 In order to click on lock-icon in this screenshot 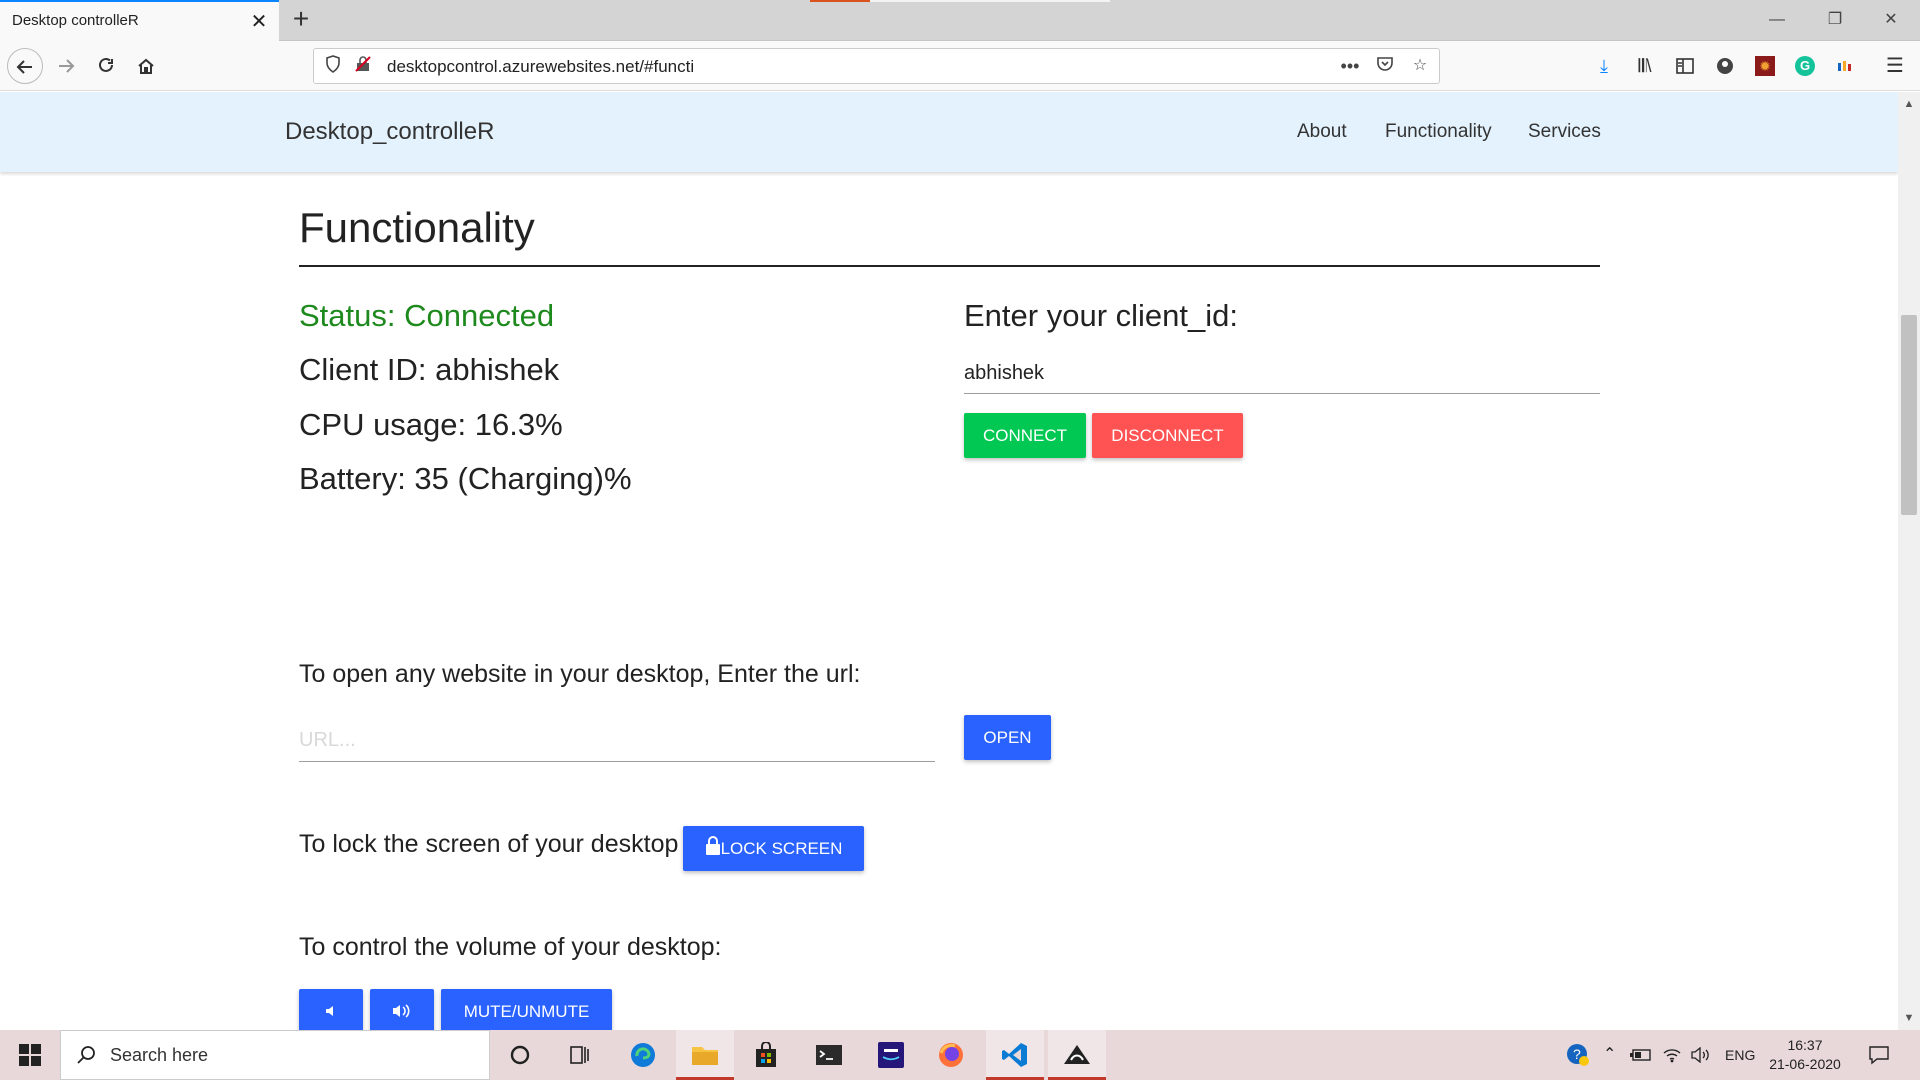, I will do `click(712, 845)`.